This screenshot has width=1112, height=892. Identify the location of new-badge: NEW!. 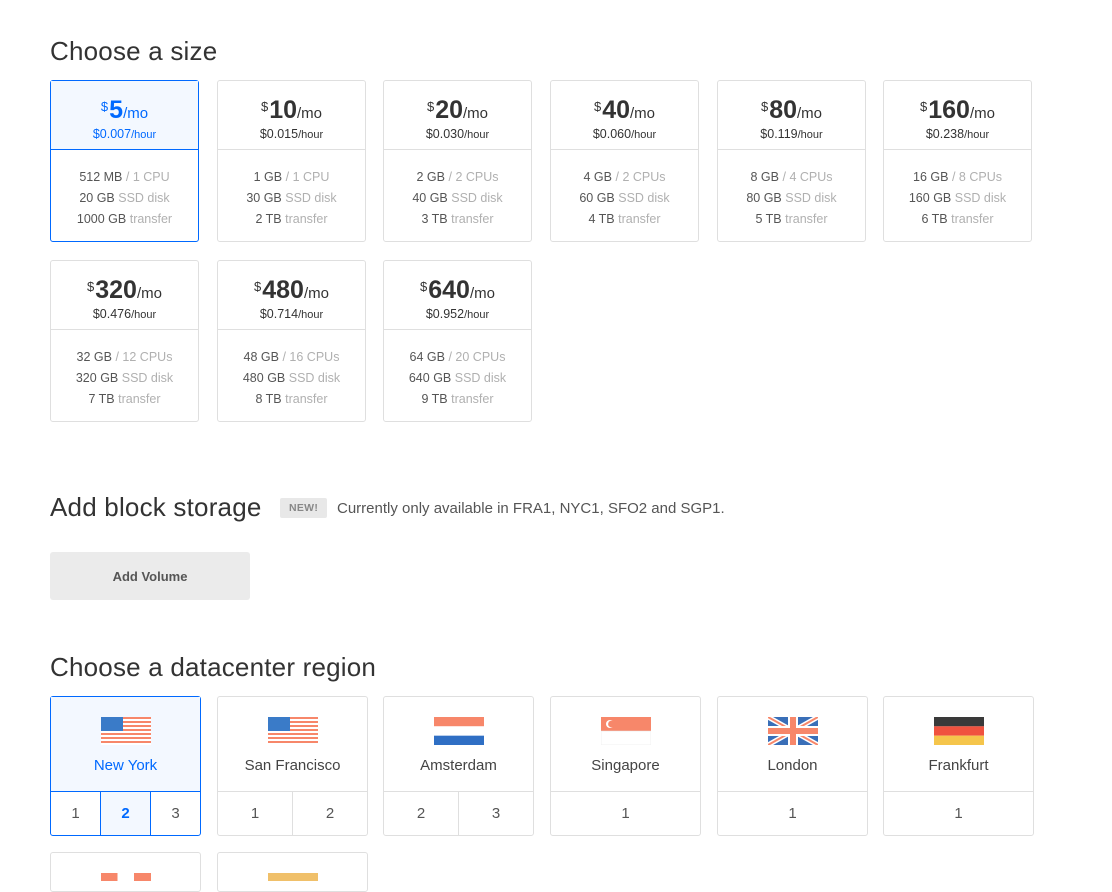
(304, 508).